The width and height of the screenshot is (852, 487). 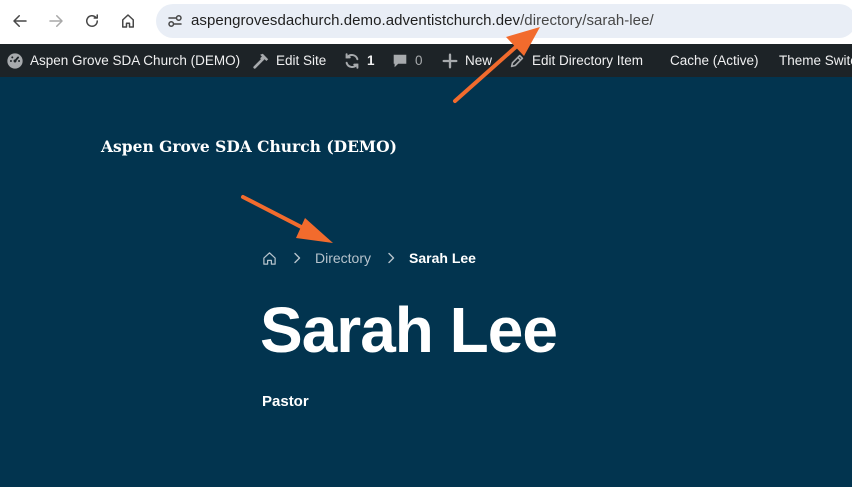 What do you see at coordinates (128, 21) in the screenshot?
I see `home-icon` at bounding box center [128, 21].